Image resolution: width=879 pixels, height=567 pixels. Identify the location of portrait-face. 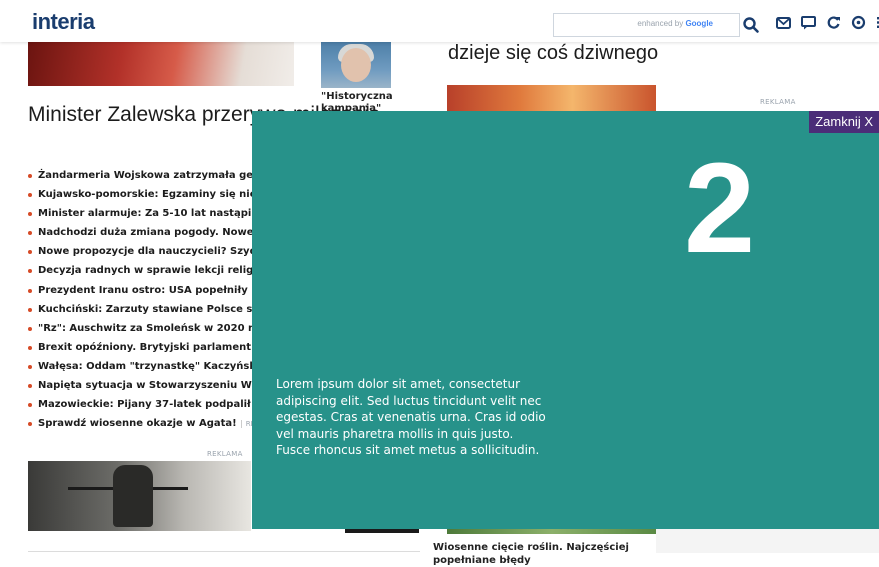
(356, 65).